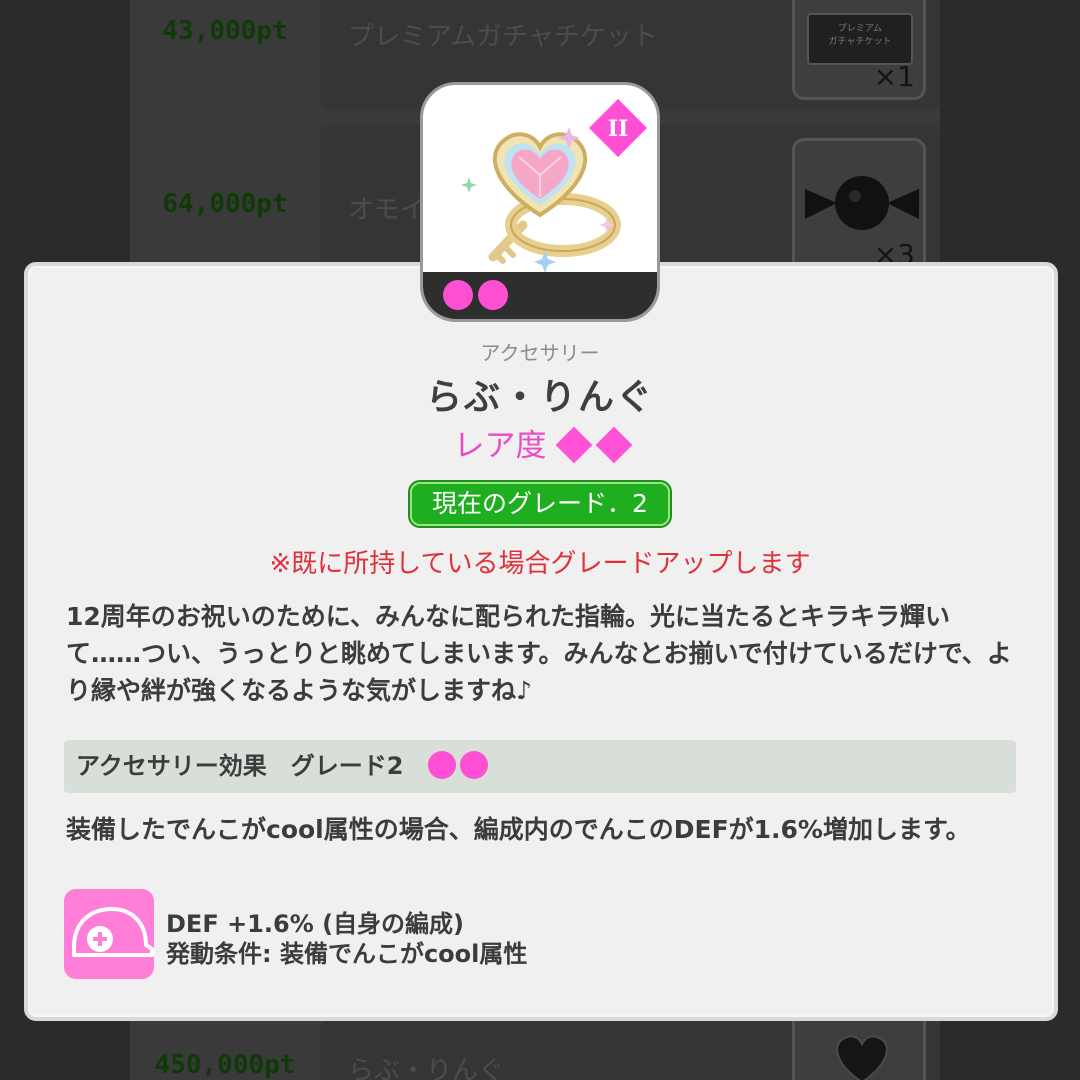  What do you see at coordinates (540, 295) in the screenshot?
I see `icon-grade-bar` at bounding box center [540, 295].